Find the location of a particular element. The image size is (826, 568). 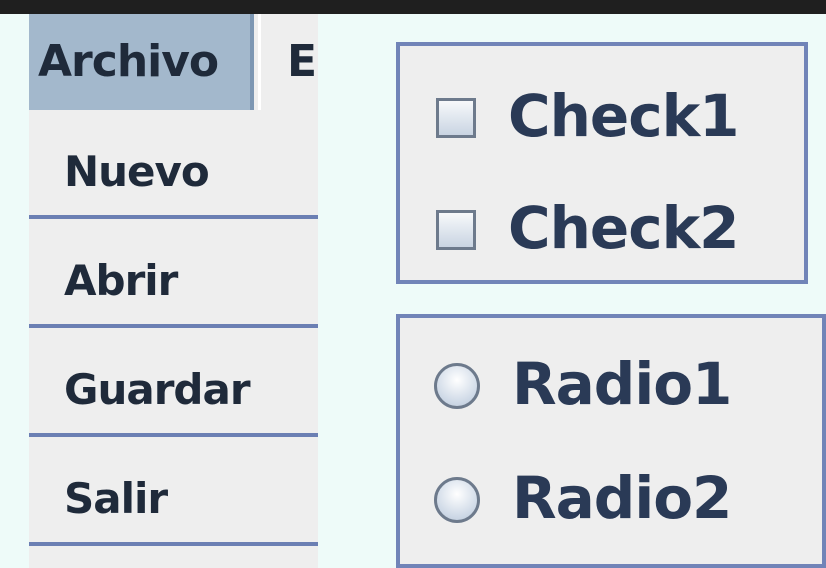

menu-item-abrir: Abrir is located at coordinates (173, 273).